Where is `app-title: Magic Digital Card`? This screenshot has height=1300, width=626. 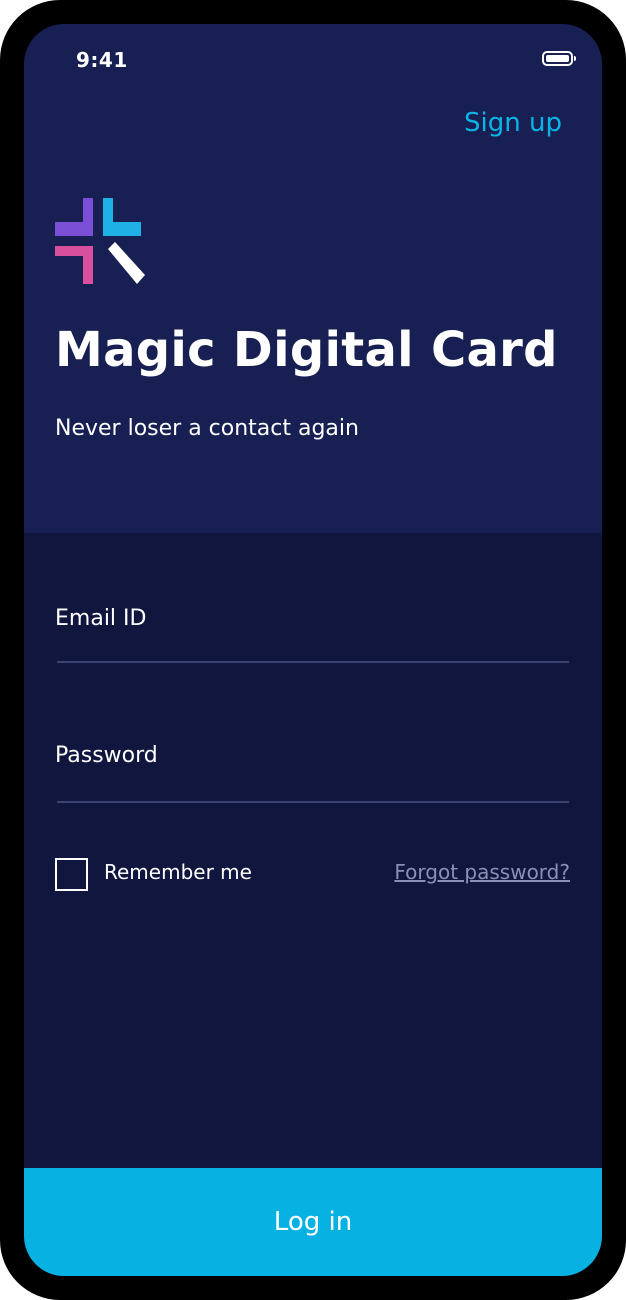 app-title: Magic Digital Card is located at coordinates (306, 350).